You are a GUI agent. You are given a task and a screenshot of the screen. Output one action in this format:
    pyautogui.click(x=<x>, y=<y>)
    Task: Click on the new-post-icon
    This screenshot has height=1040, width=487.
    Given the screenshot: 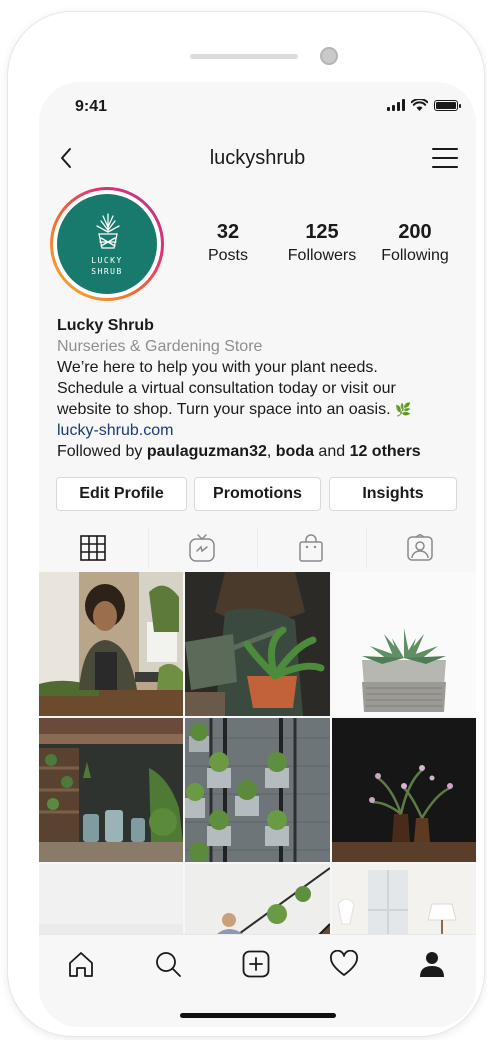 What is the action you would take?
    pyautogui.click(x=256, y=964)
    